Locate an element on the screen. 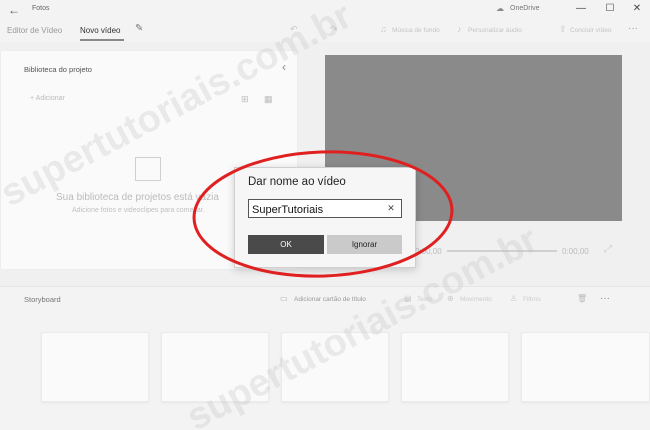 The height and width of the screenshot is (430, 650). add-media-label: Adicionar is located at coordinates (50, 98).